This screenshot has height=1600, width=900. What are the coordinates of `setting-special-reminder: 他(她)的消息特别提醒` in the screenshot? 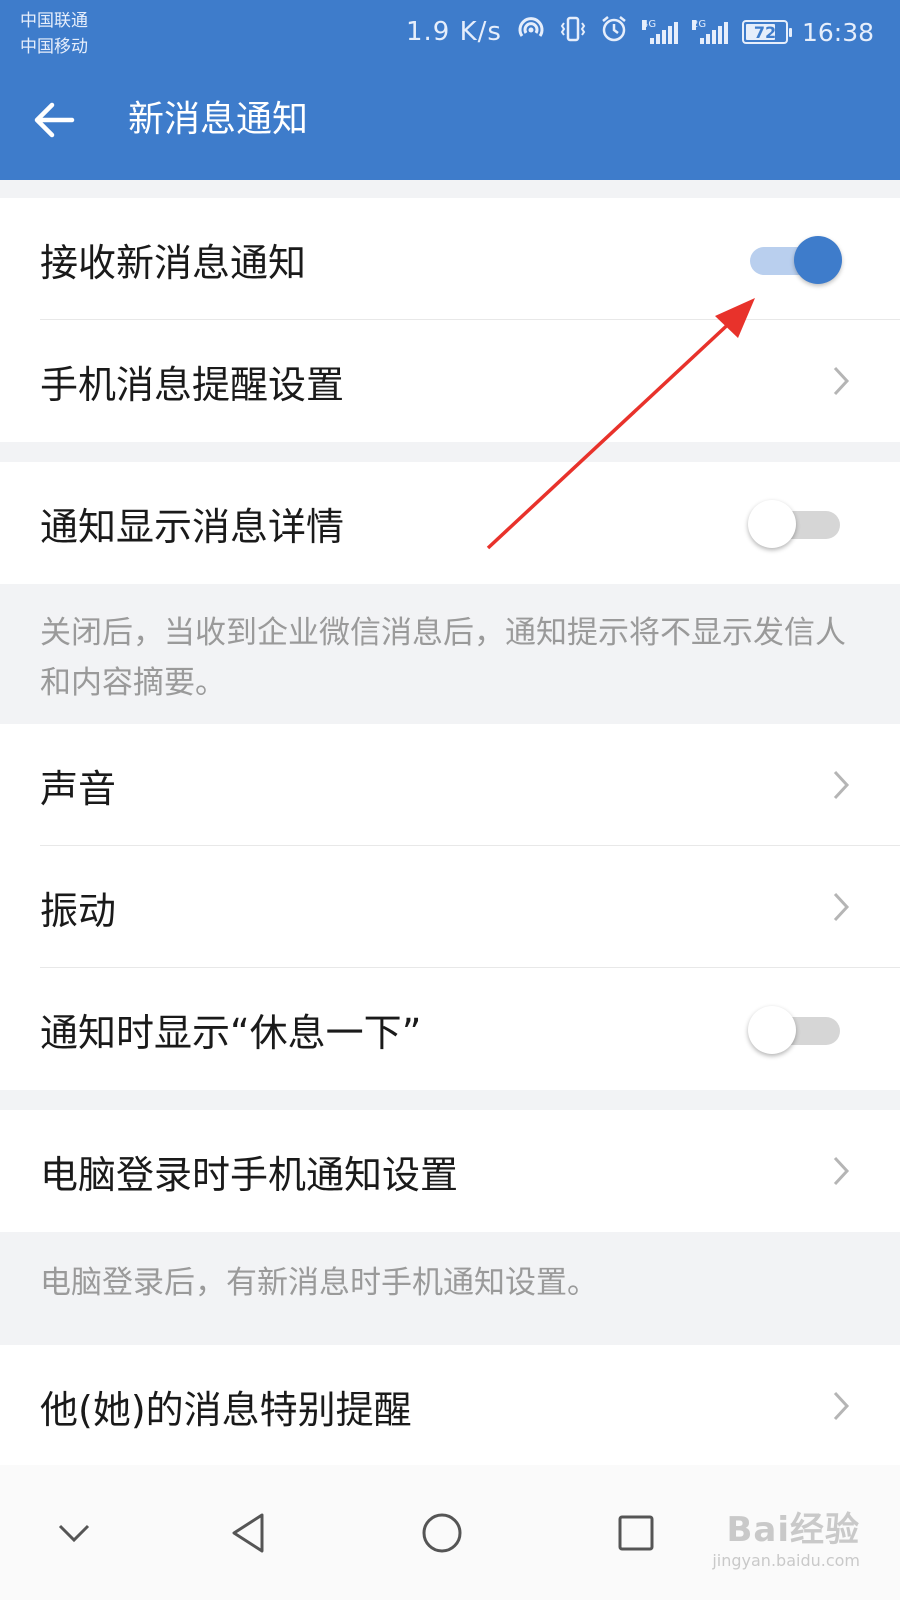 It's located at (450, 1406).